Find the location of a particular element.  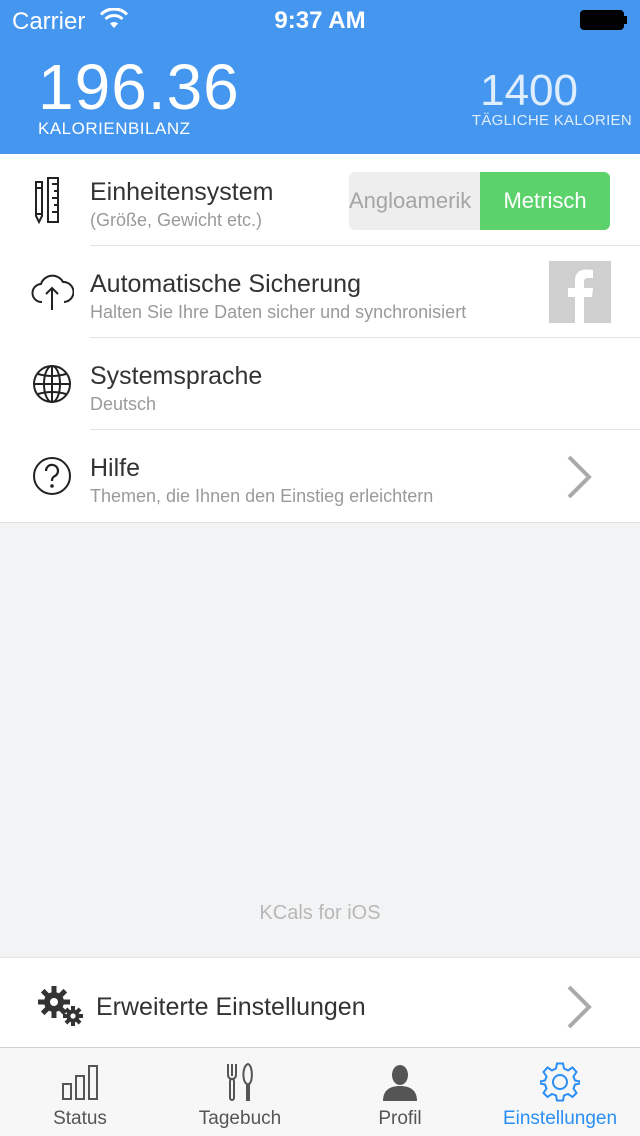

units-title: Einheitensystem is located at coordinates (182, 192).